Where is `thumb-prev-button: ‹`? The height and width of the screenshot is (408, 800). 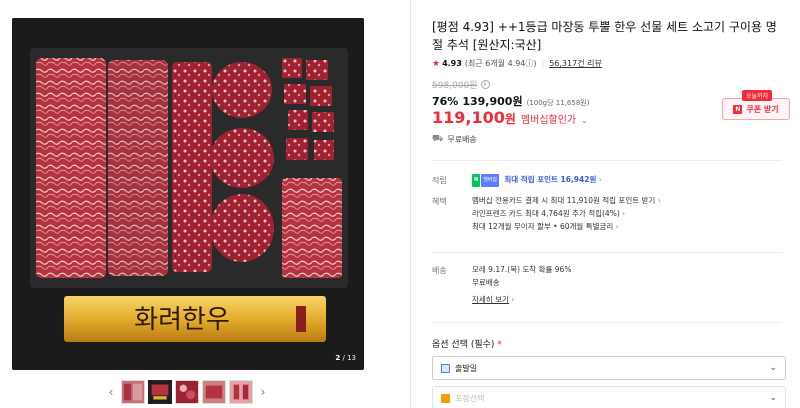 thumb-prev-button: ‹ is located at coordinates (111, 392).